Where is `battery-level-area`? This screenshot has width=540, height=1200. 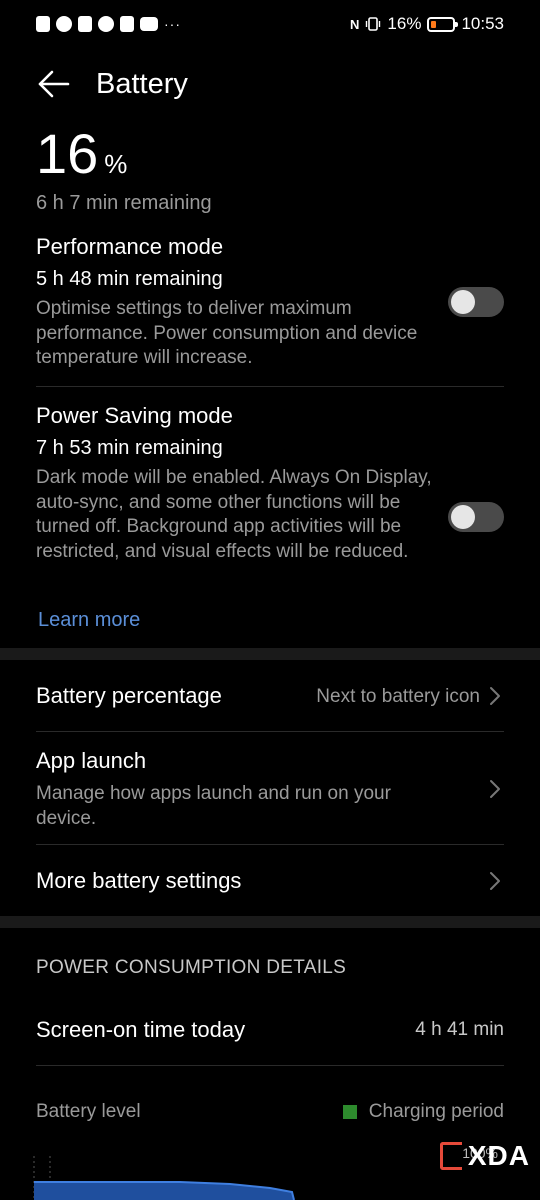 battery-level-area is located at coordinates (164, 1191).